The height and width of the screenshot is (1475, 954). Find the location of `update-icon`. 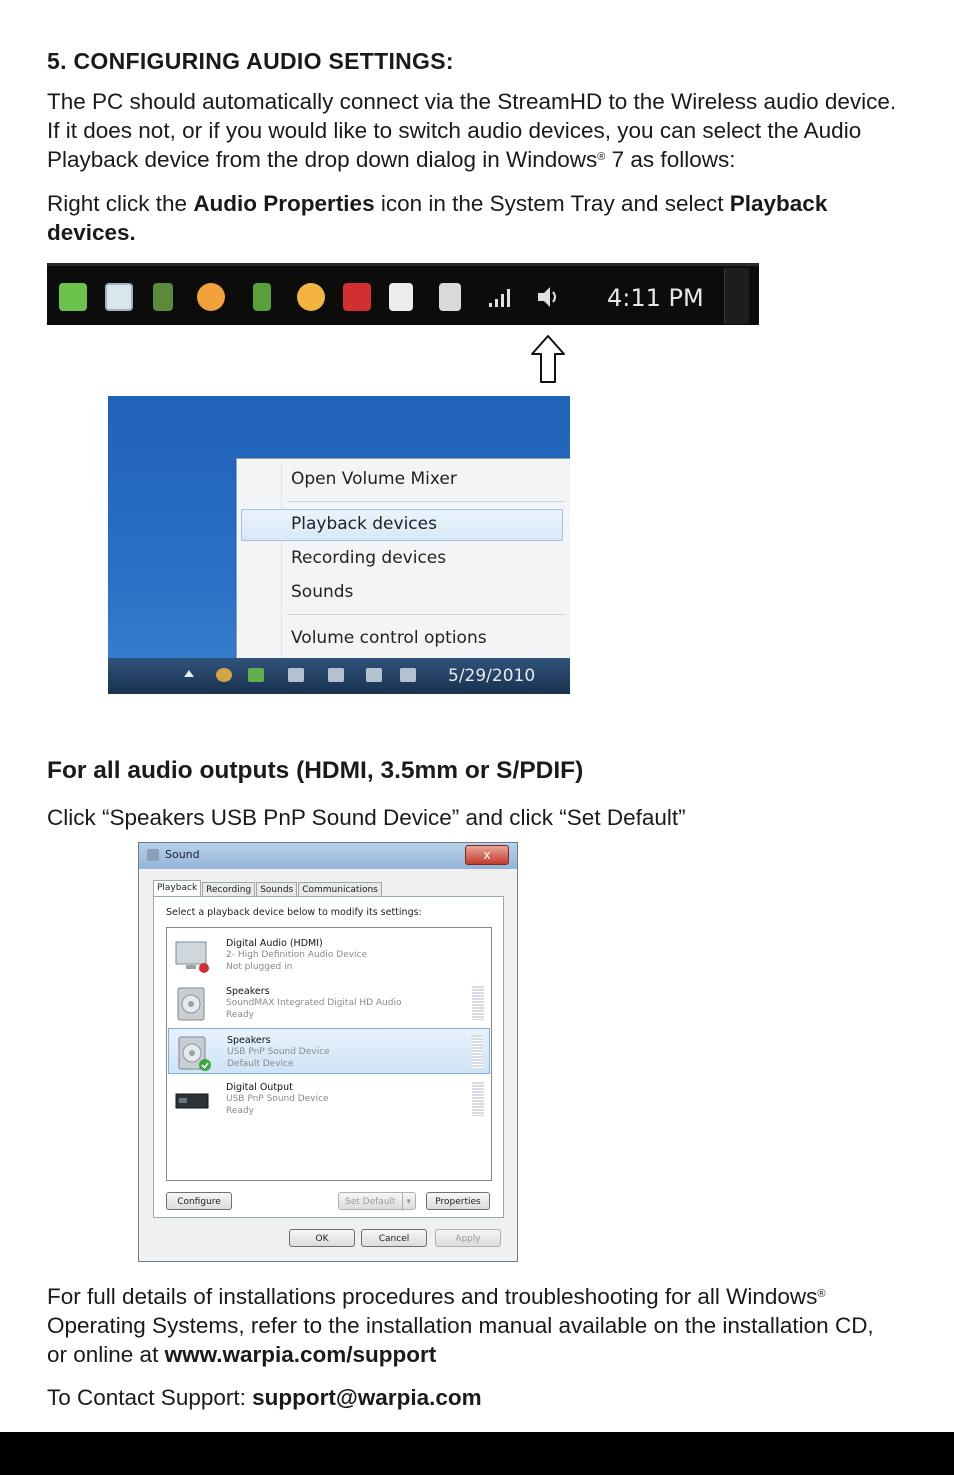

update-icon is located at coordinates (211, 297).